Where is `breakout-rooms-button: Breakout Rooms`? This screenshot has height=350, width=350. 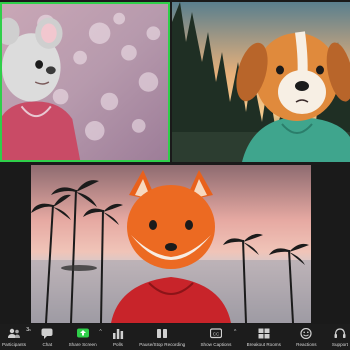
breakout-rooms-button: Breakout Rooms is located at coordinates (264, 336).